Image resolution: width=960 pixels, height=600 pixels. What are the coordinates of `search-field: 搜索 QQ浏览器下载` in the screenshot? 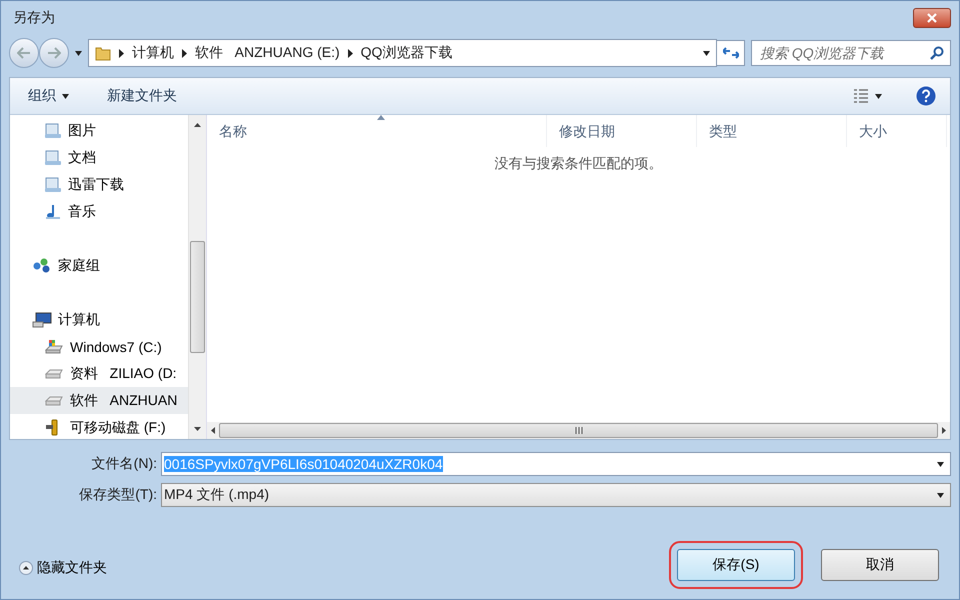 It's located at (851, 53).